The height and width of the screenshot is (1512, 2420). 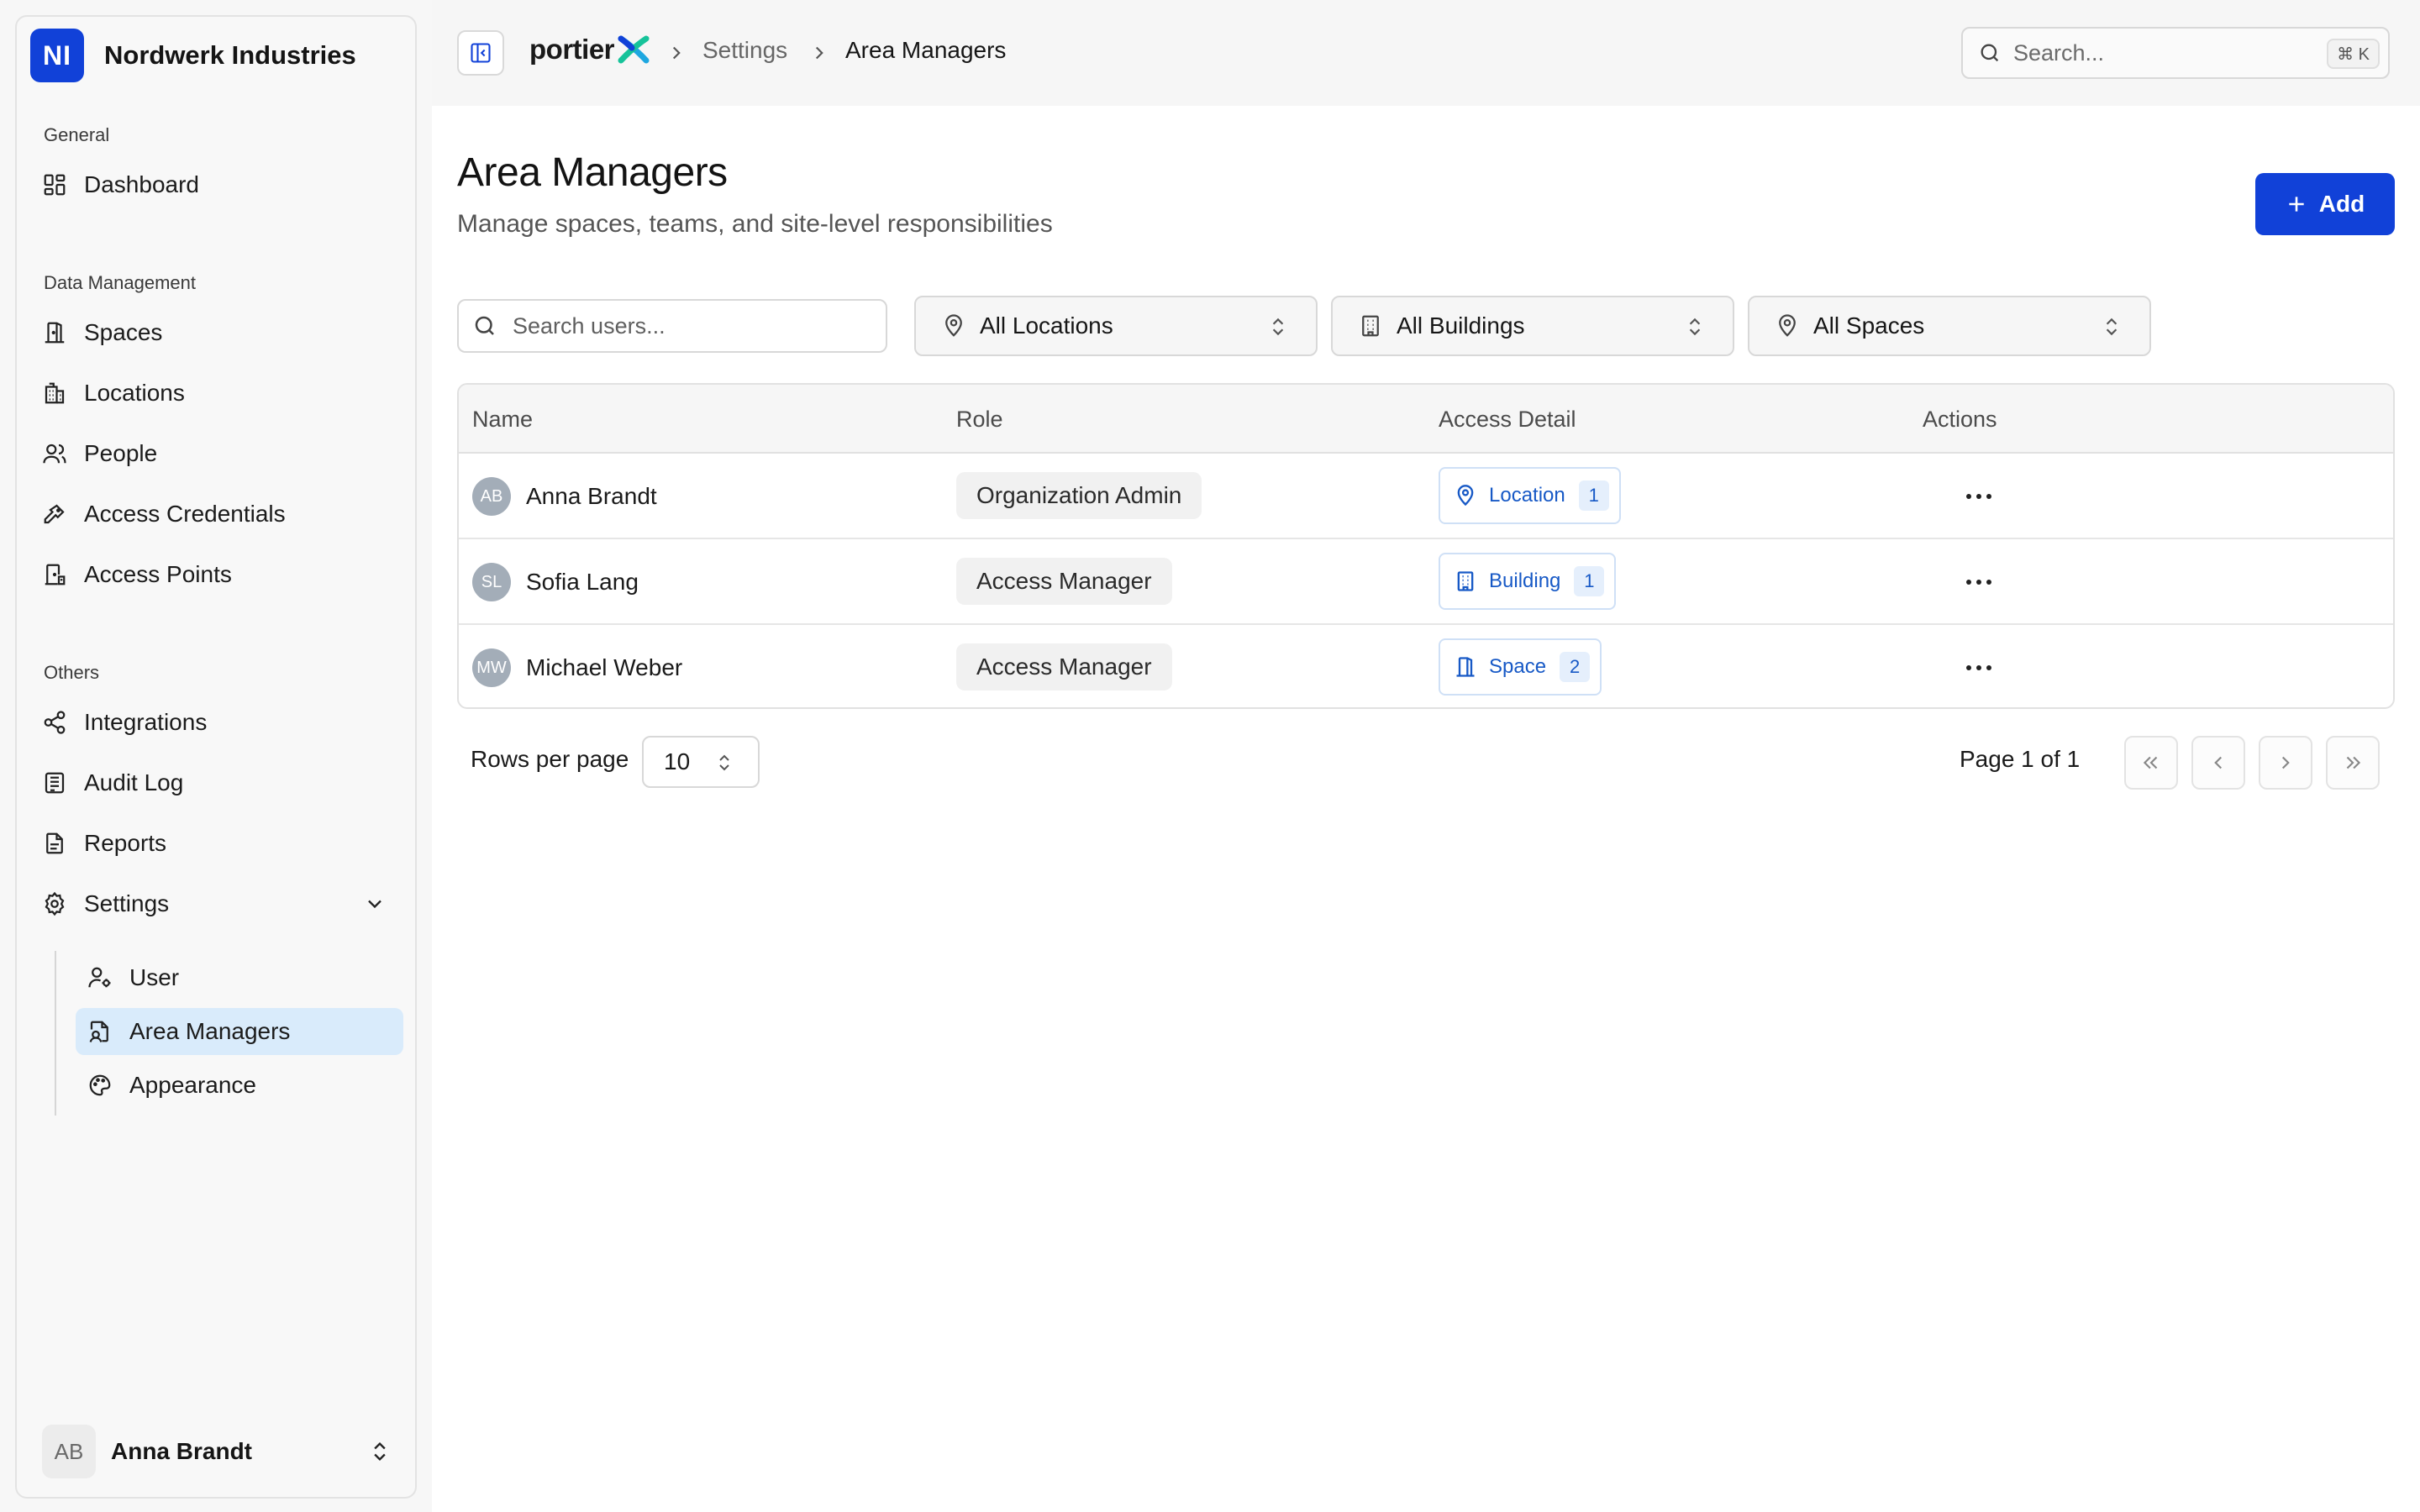 What do you see at coordinates (134, 782) in the screenshot?
I see `sidebar-item-label: Audit Log` at bounding box center [134, 782].